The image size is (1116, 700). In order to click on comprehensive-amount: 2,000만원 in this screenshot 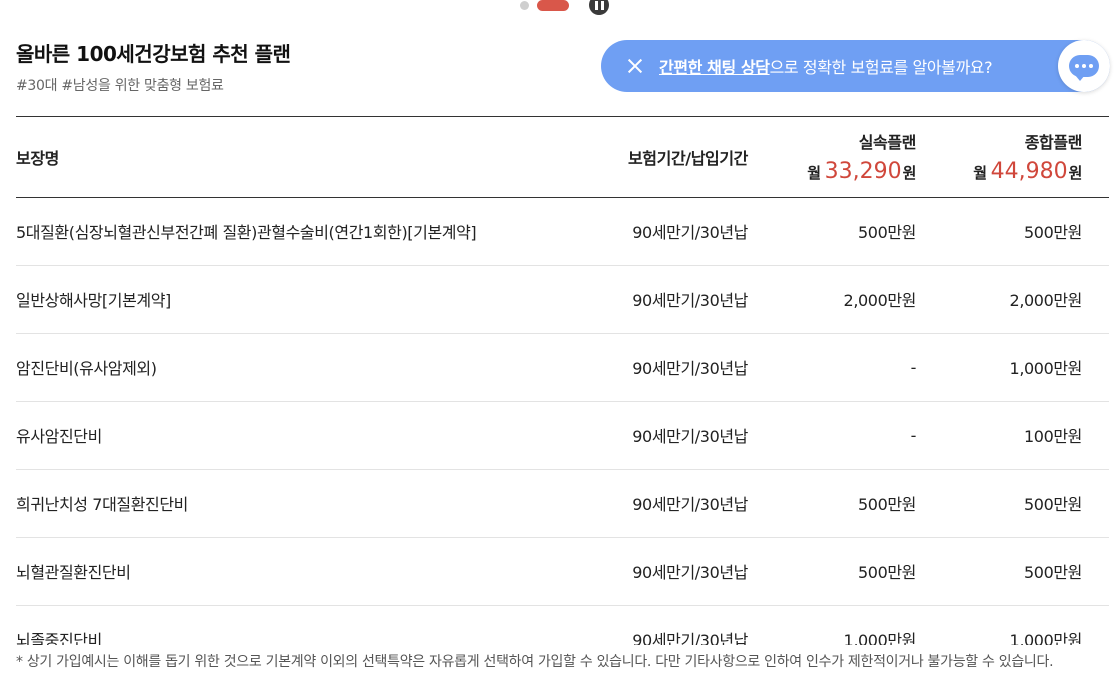, I will do `click(1046, 300)`.